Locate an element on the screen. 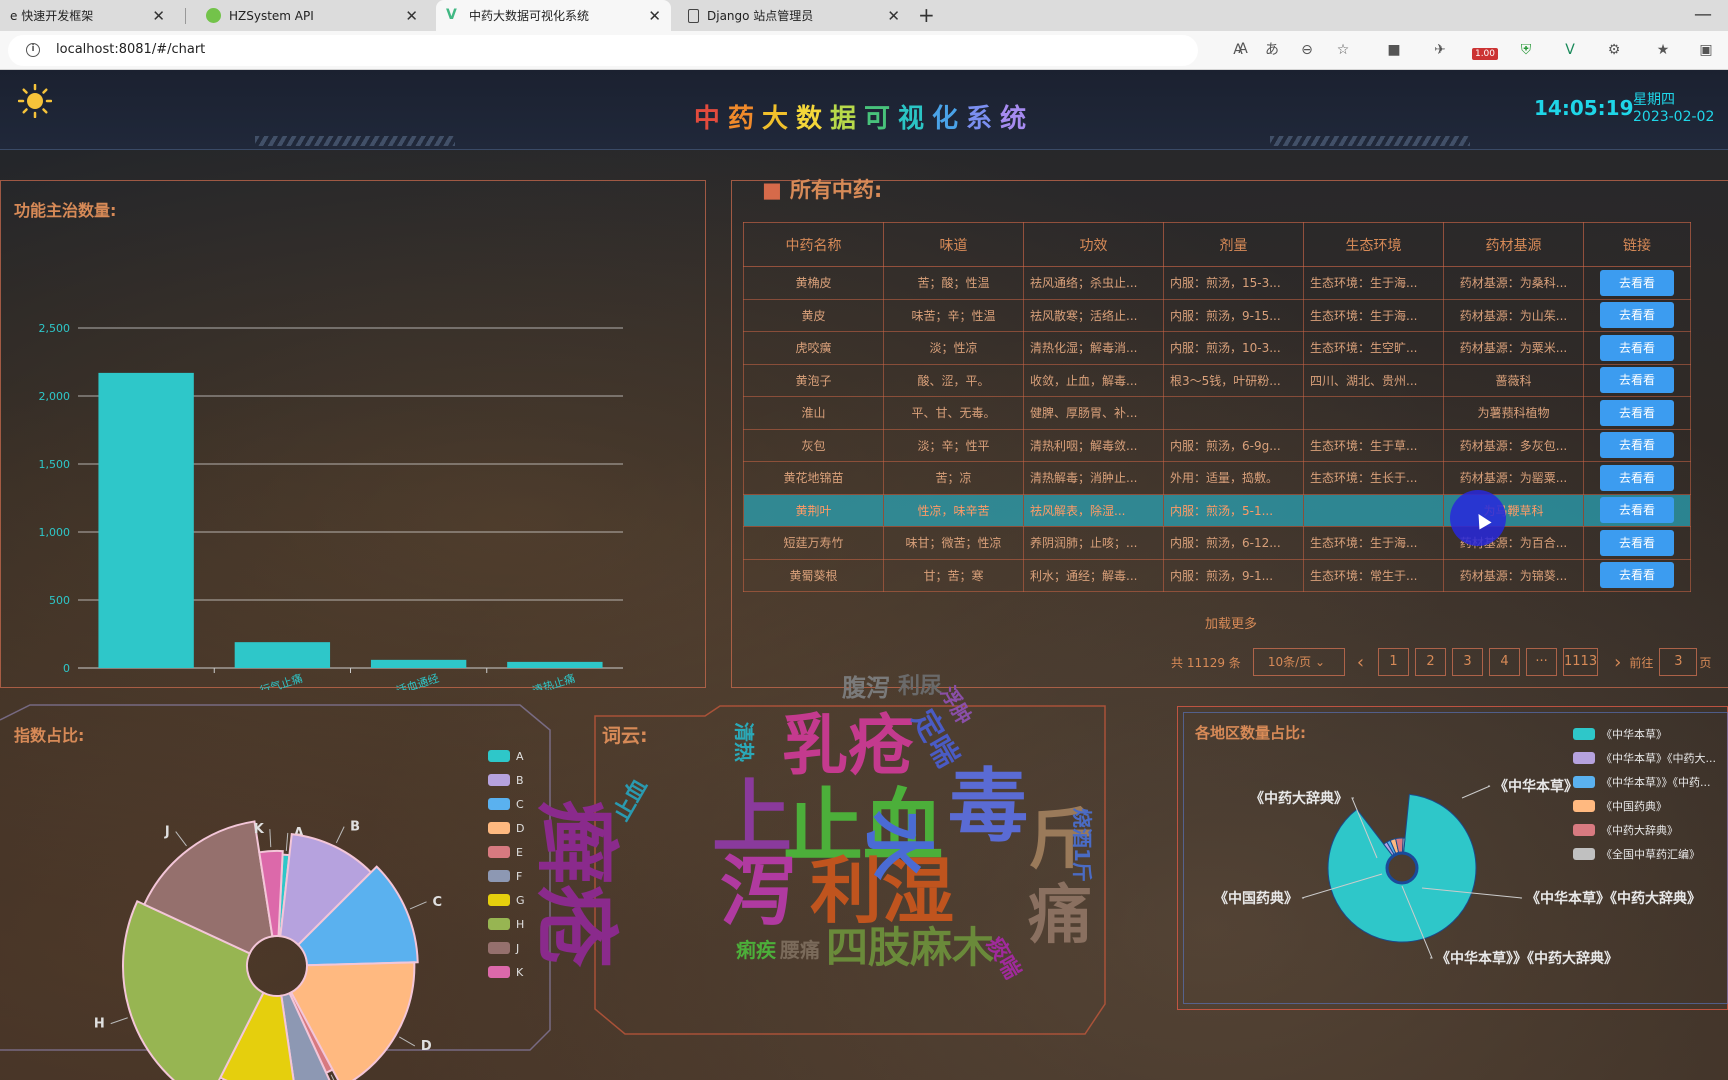  page-button: 1113 is located at coordinates (1581, 662).